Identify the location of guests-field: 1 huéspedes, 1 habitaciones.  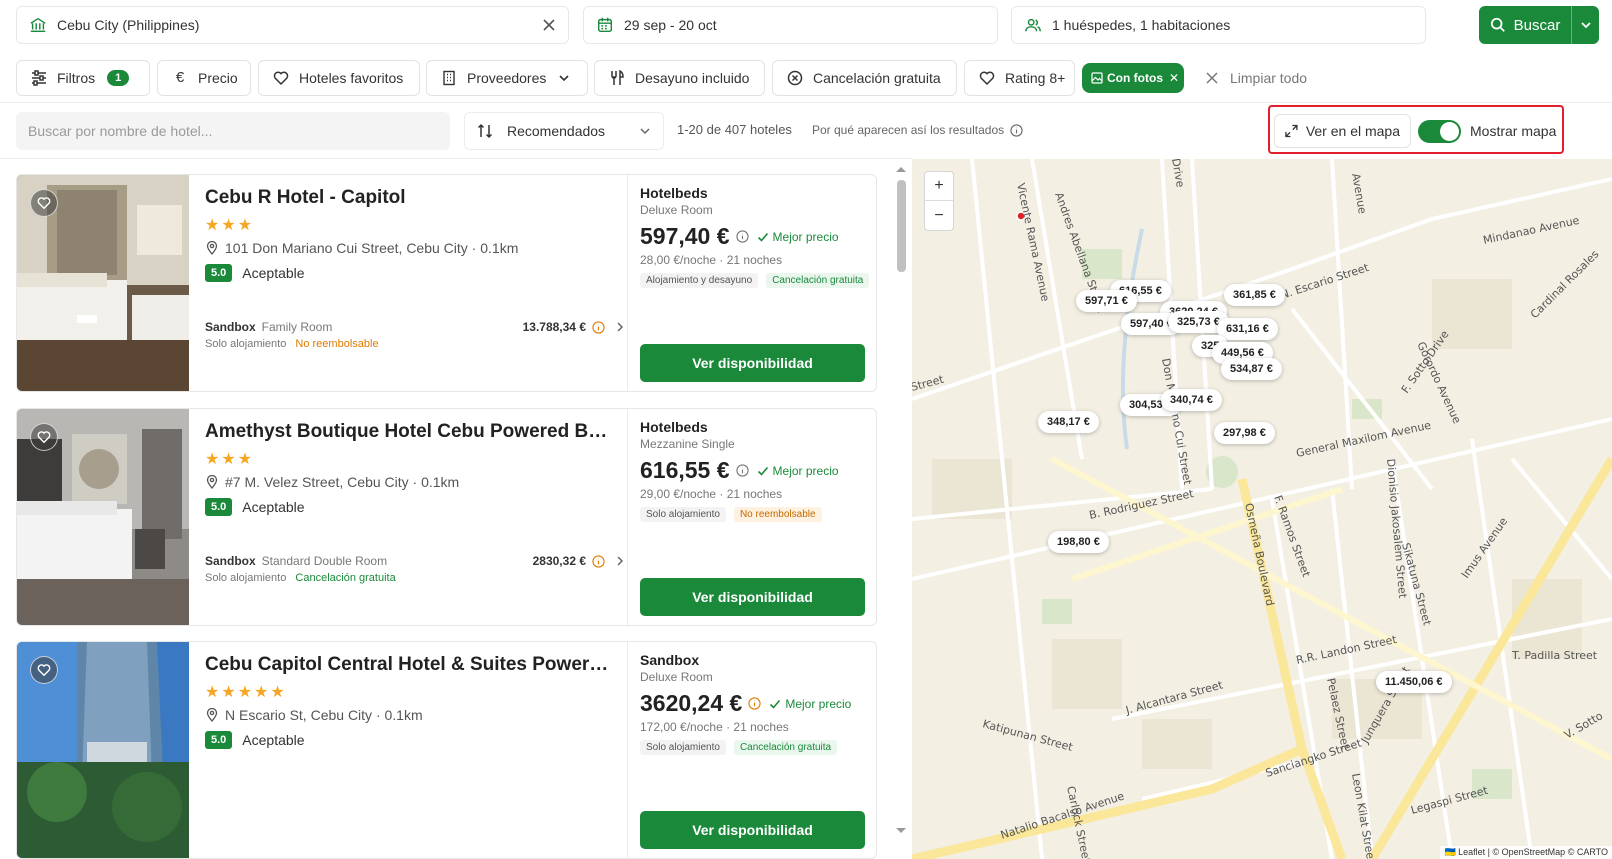
(1218, 25).